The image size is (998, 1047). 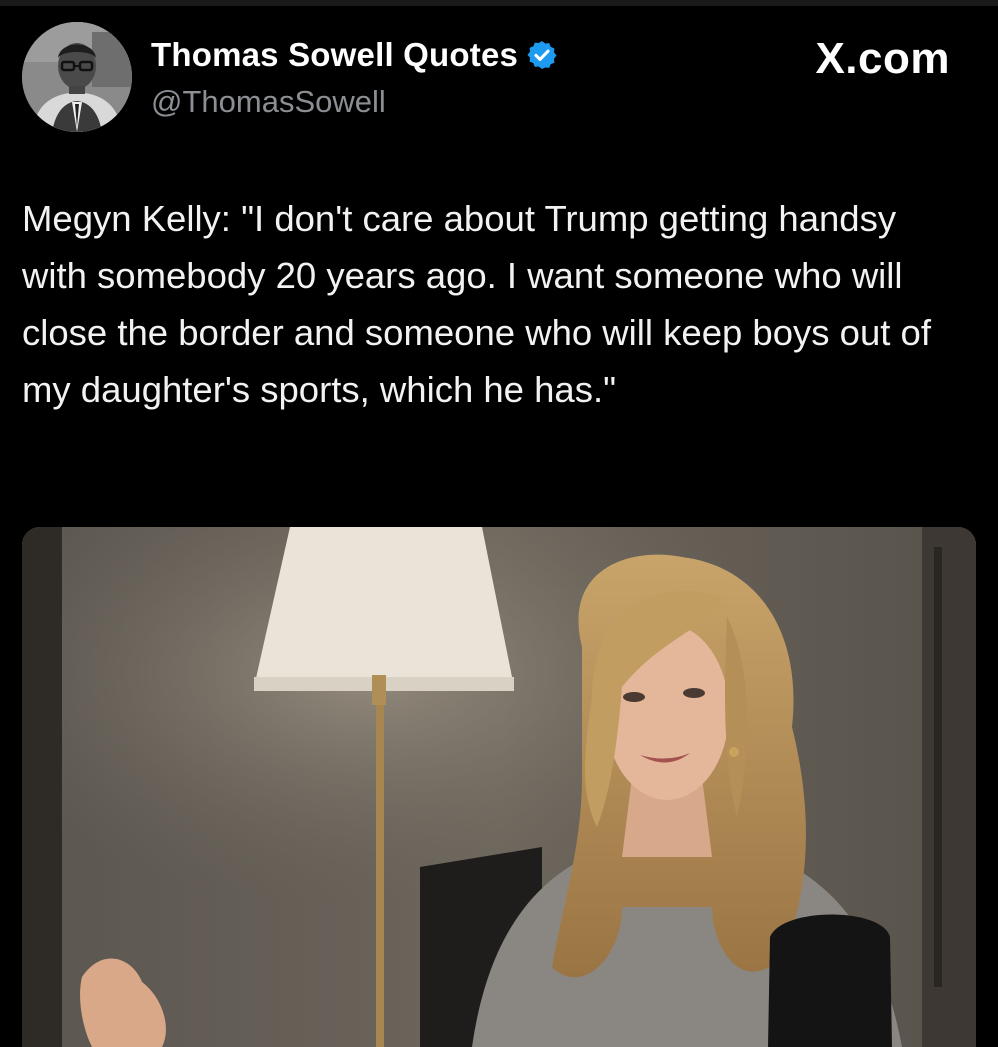 I want to click on avatar-portrait-image, so click(x=77, y=77).